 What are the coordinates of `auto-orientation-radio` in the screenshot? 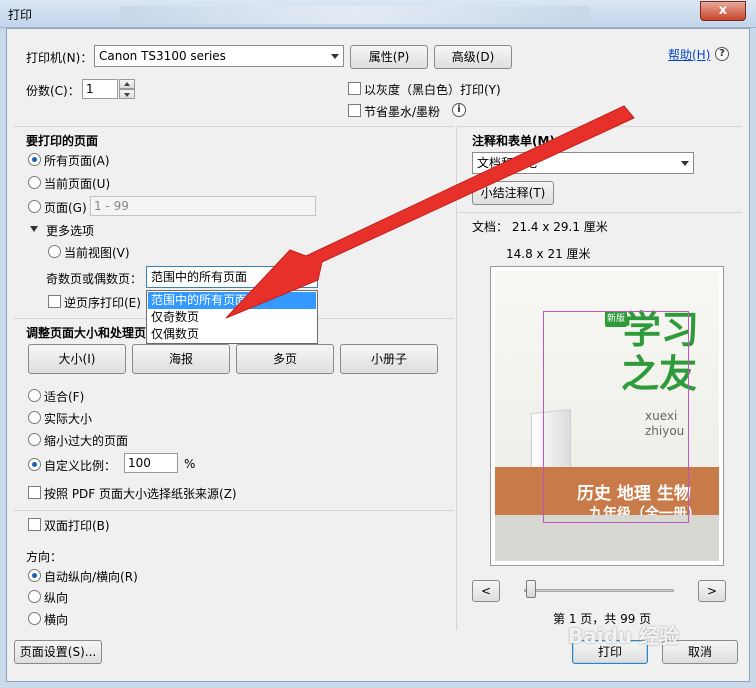 It's located at (34, 575).